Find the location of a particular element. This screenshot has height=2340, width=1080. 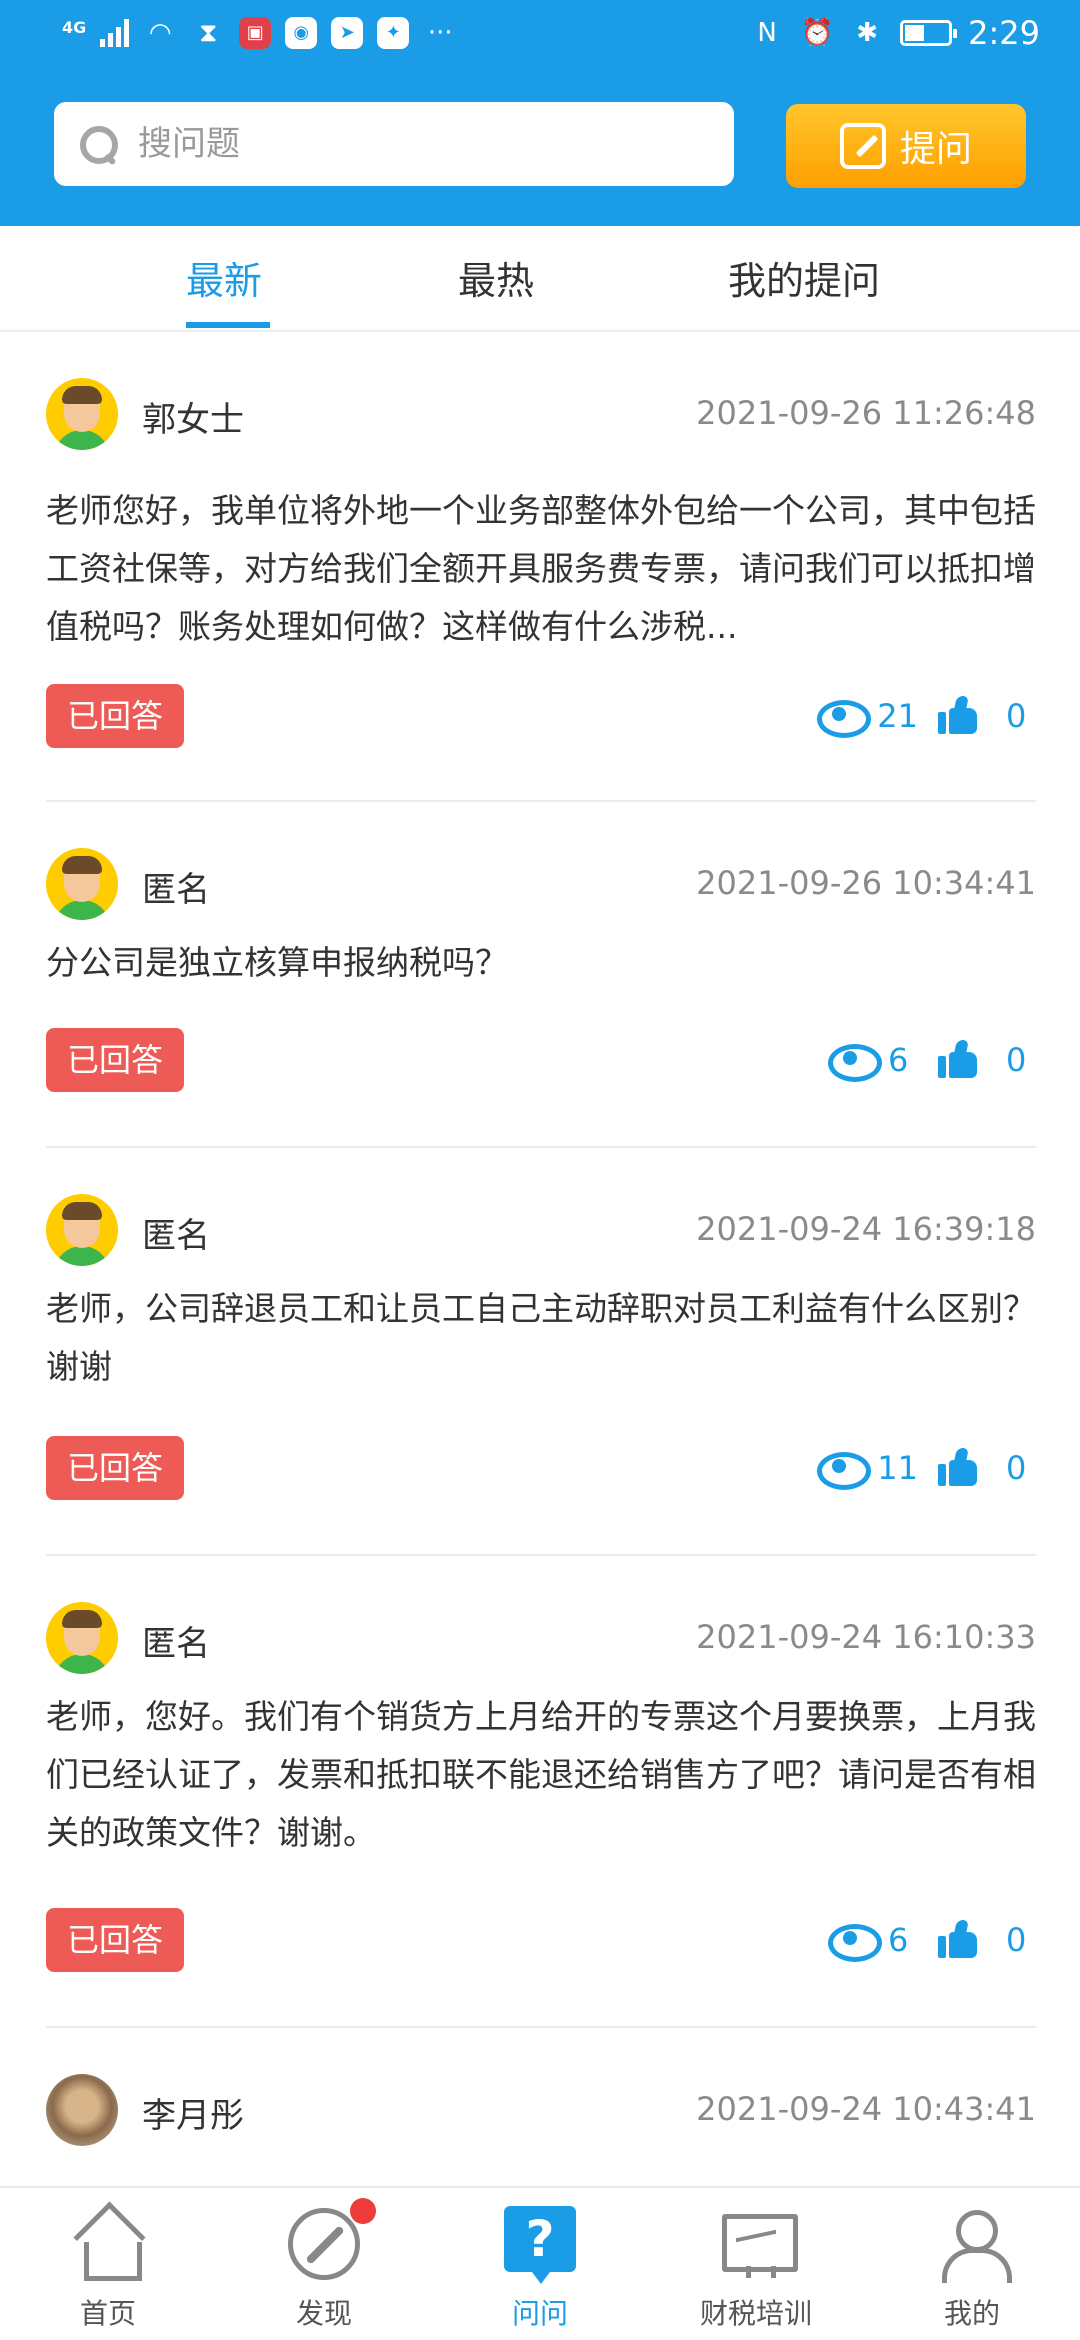

alarm-icon: ⏰ is located at coordinates (817, 33).